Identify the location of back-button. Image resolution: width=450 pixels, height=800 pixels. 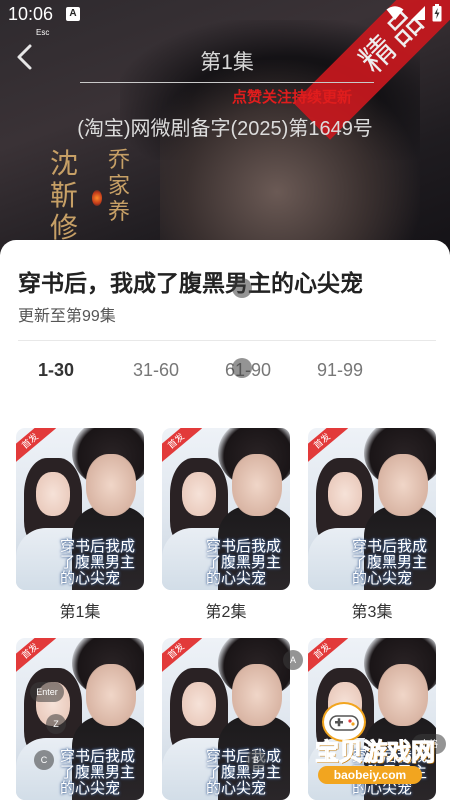
(25, 57).